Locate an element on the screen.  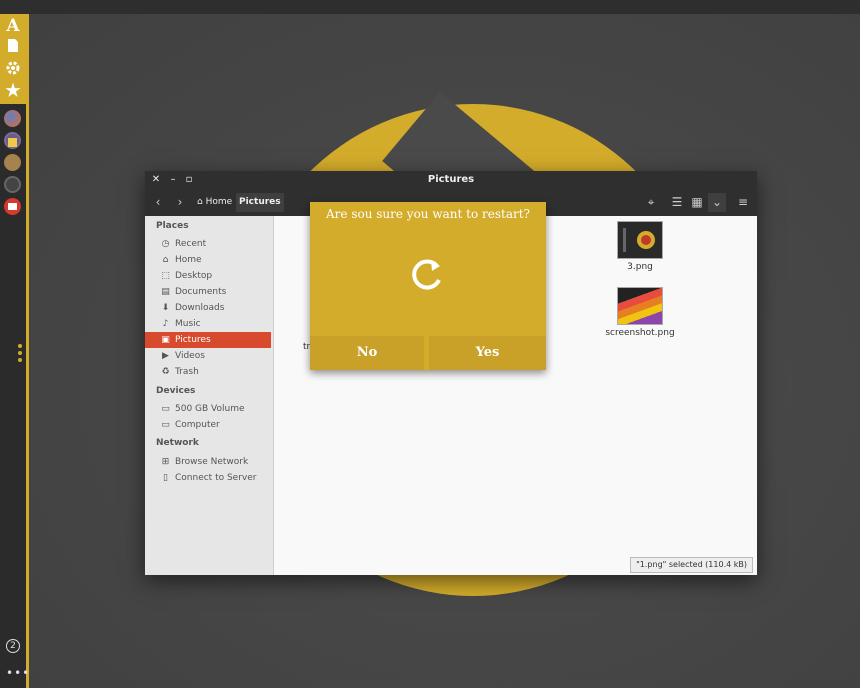
grid-view-icon: ▦ is located at coordinates (697, 202).